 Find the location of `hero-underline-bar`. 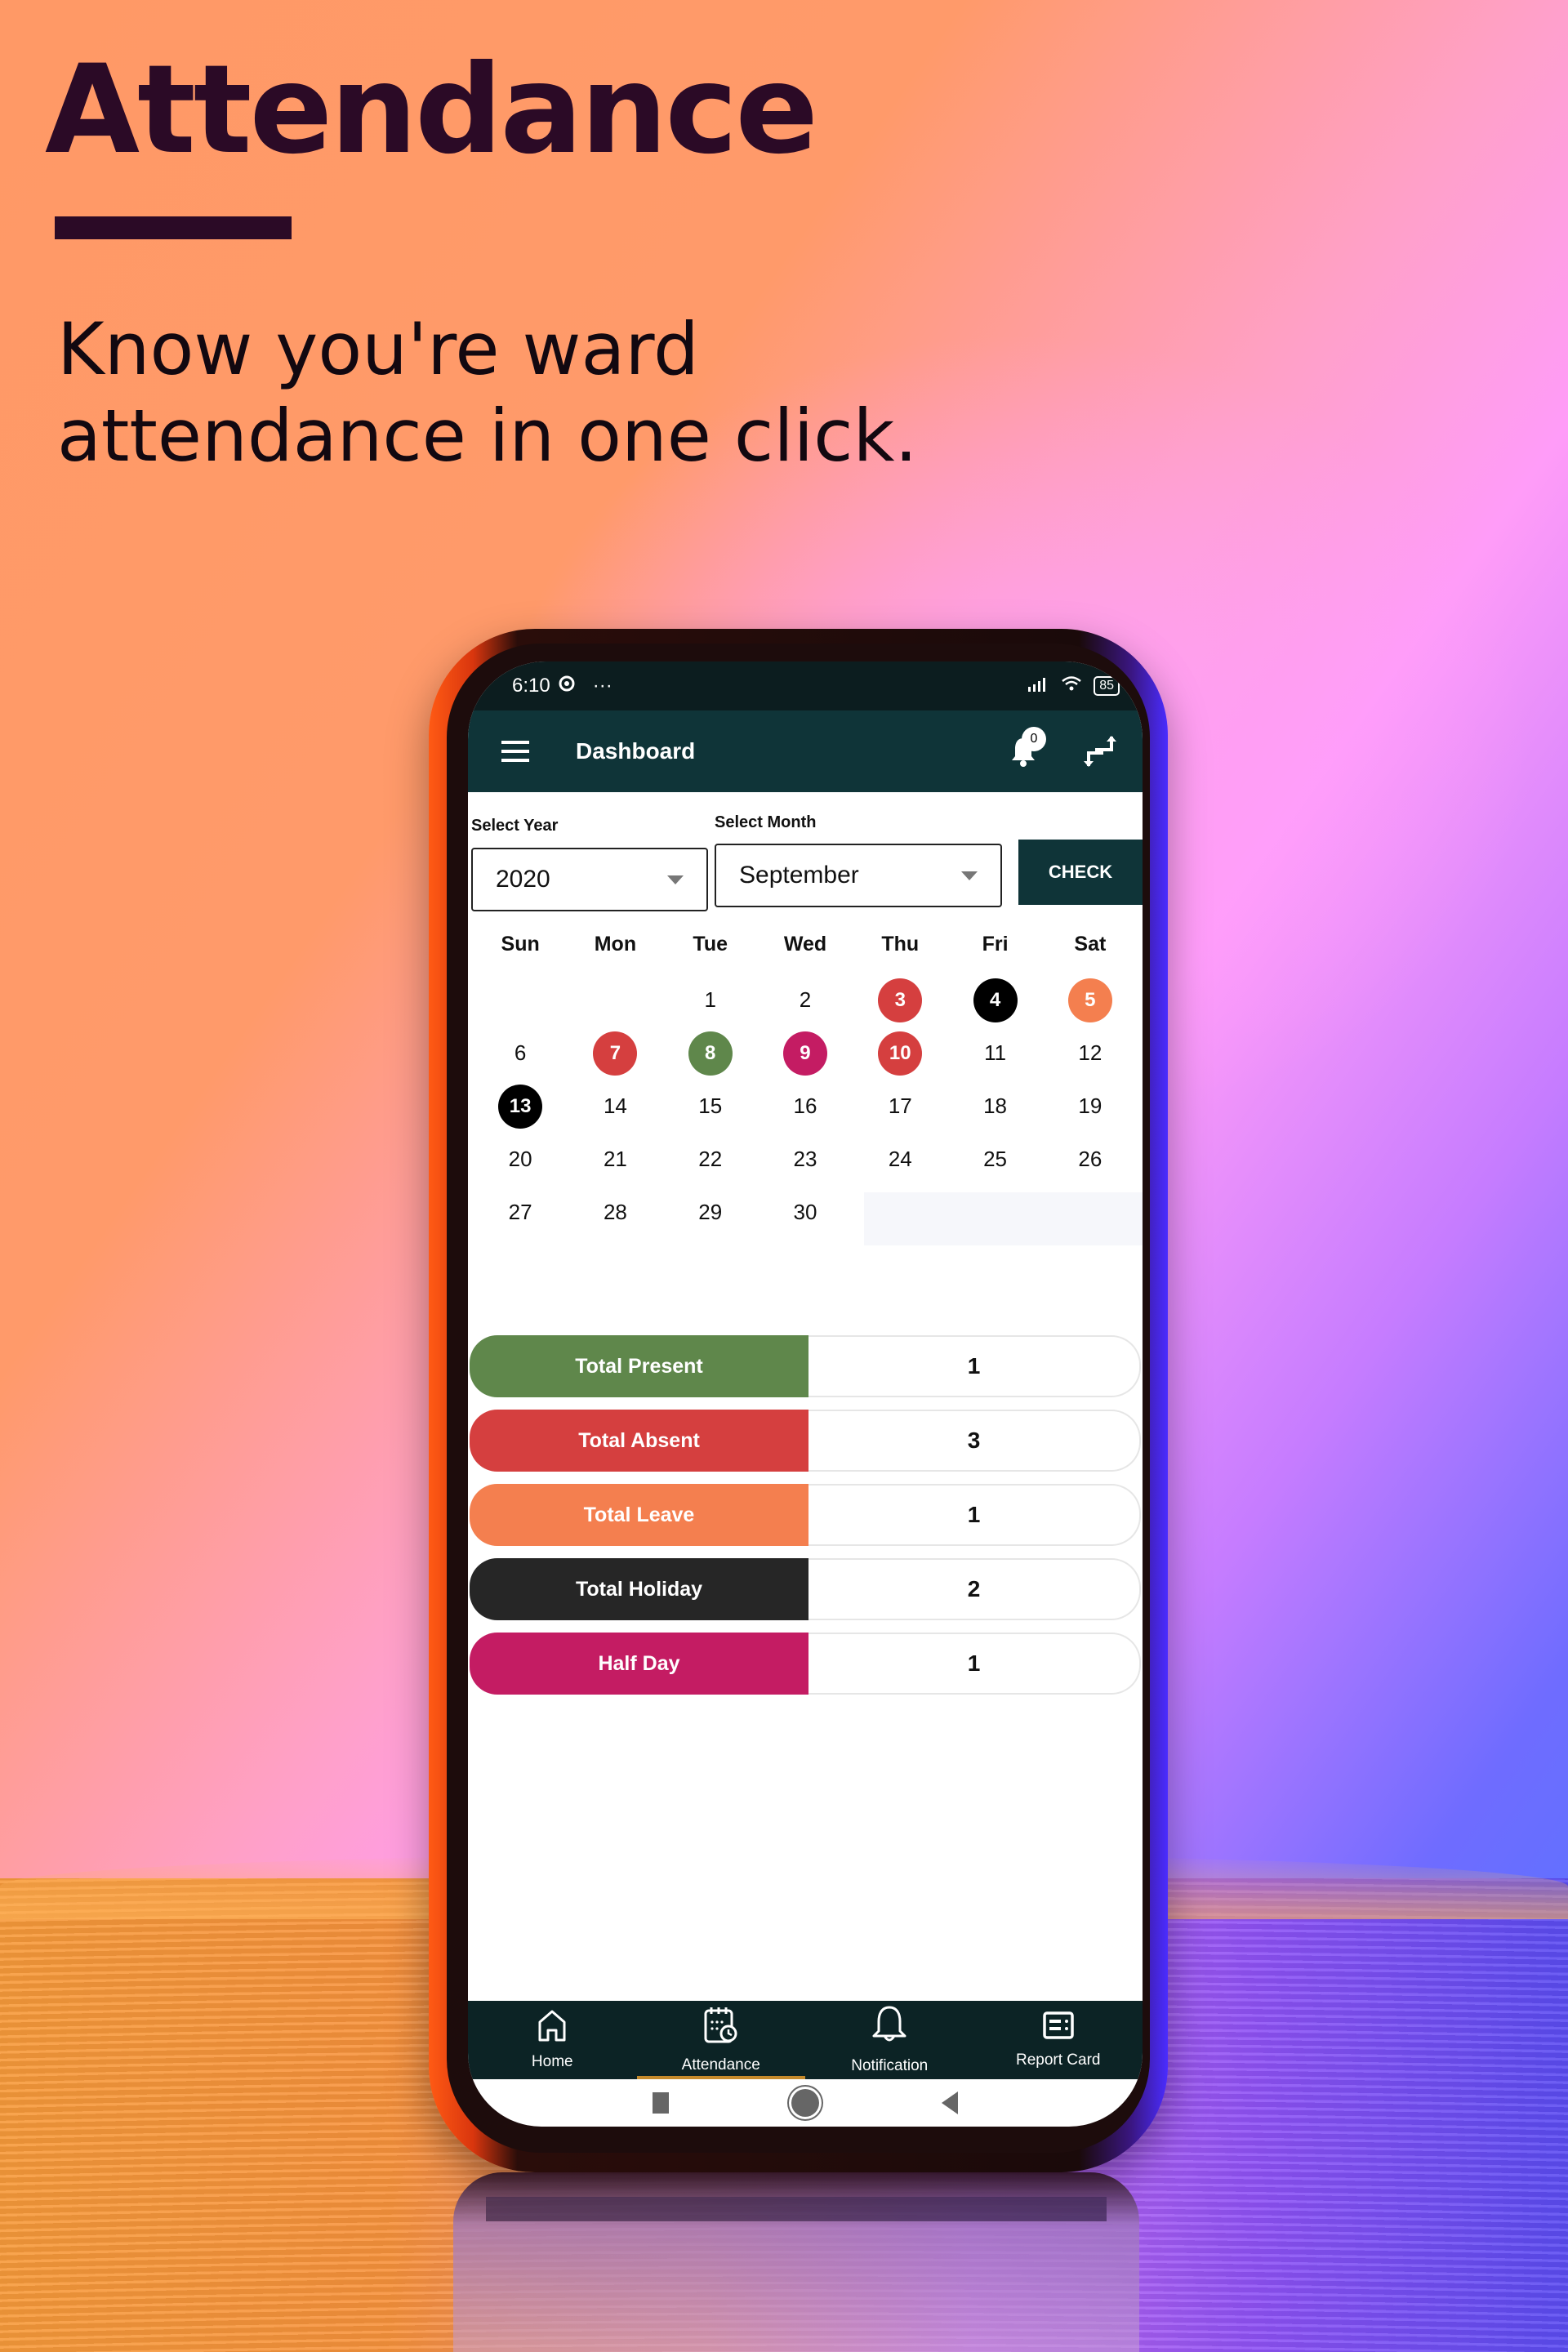

hero-underline-bar is located at coordinates (173, 227).